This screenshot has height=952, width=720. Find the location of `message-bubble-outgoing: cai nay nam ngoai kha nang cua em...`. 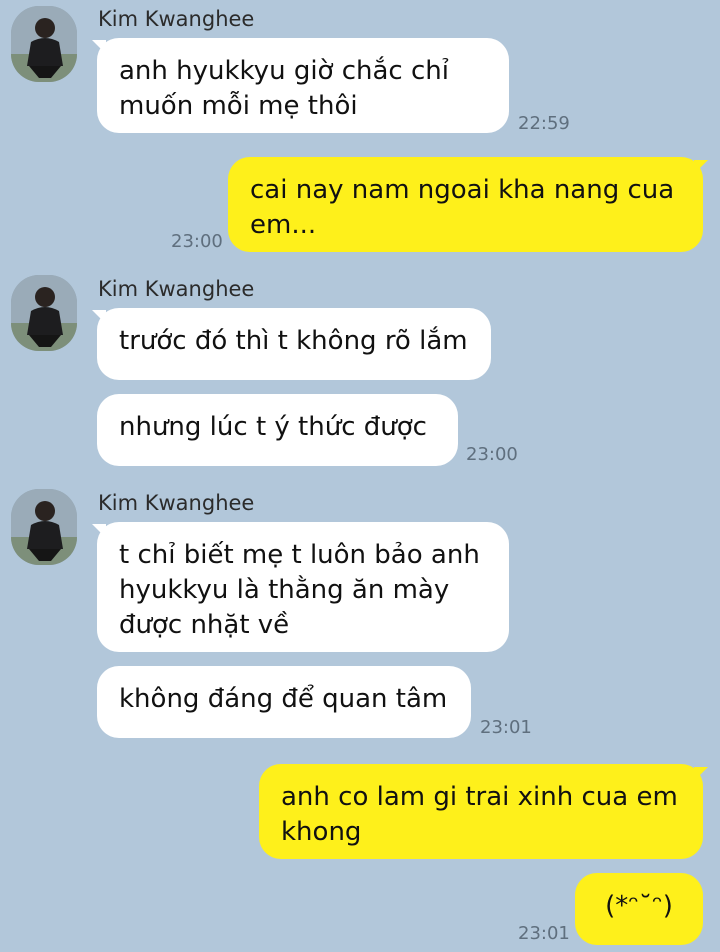

message-bubble-outgoing: cai nay nam ngoai kha nang cua em... is located at coordinates (465, 204).